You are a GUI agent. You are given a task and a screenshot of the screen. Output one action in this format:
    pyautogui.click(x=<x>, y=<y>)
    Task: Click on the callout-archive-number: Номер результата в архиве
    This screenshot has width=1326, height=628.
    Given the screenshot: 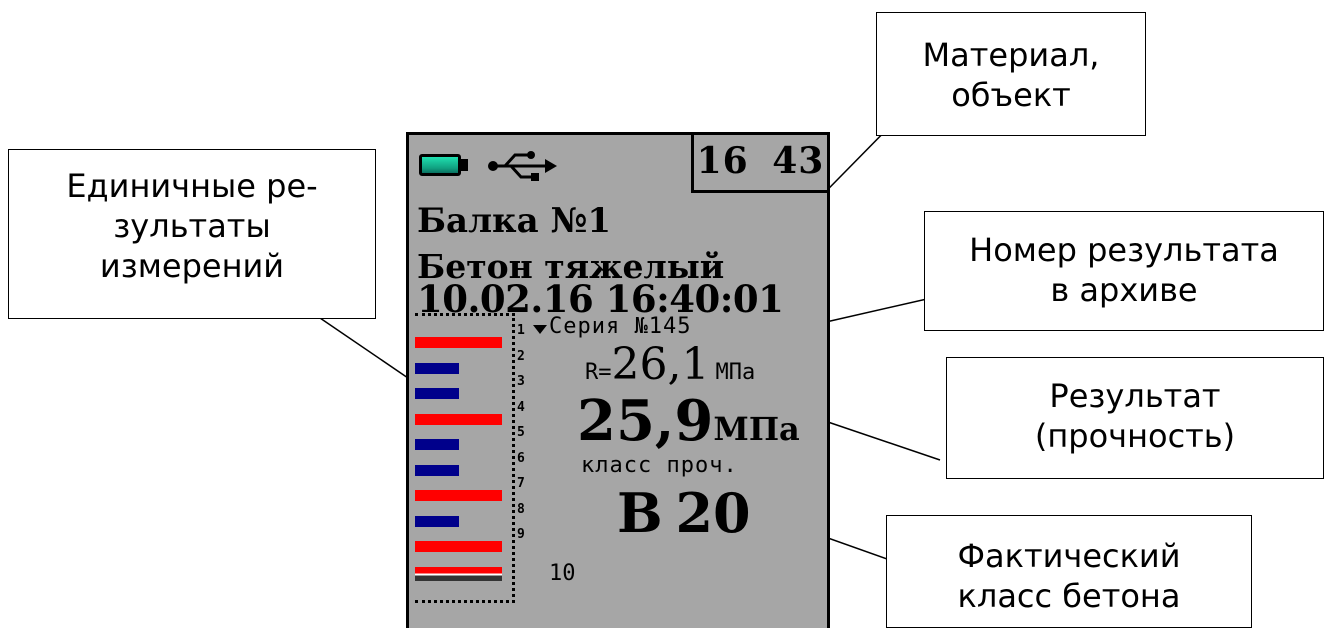 What is the action you would take?
    pyautogui.click(x=1124, y=271)
    